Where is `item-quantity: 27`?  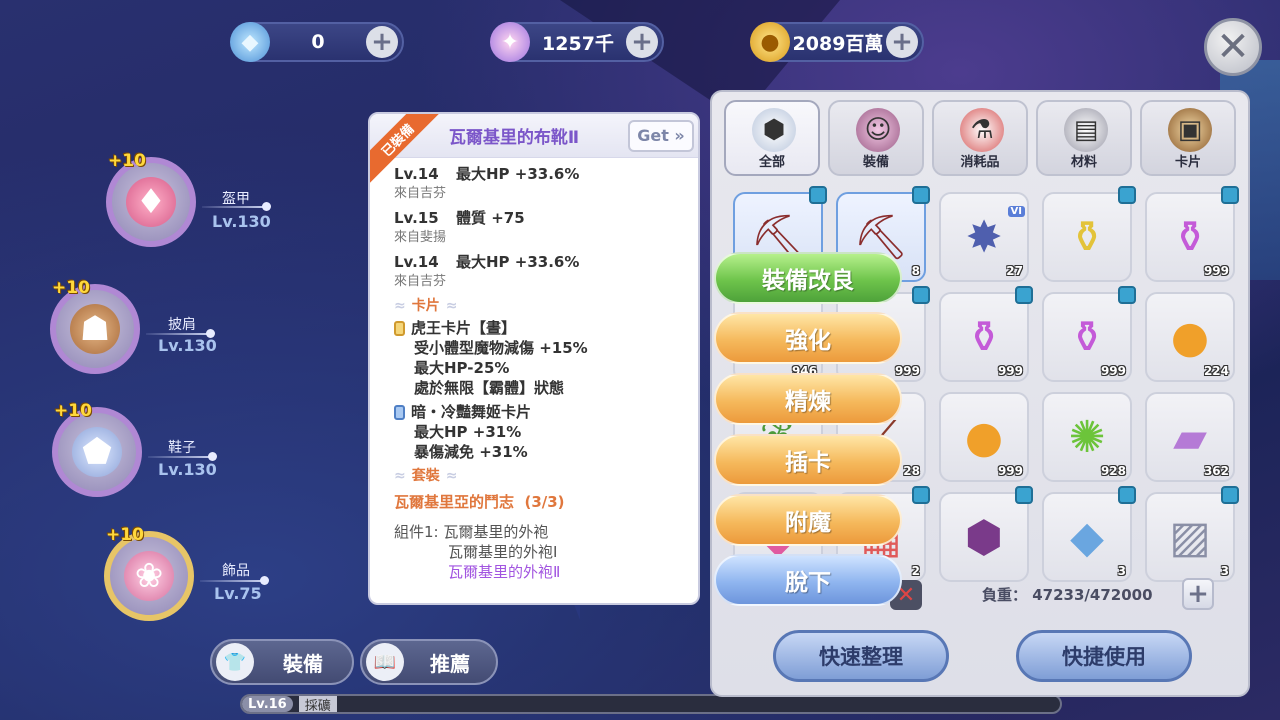
item-quantity: 27 is located at coordinates (1014, 271).